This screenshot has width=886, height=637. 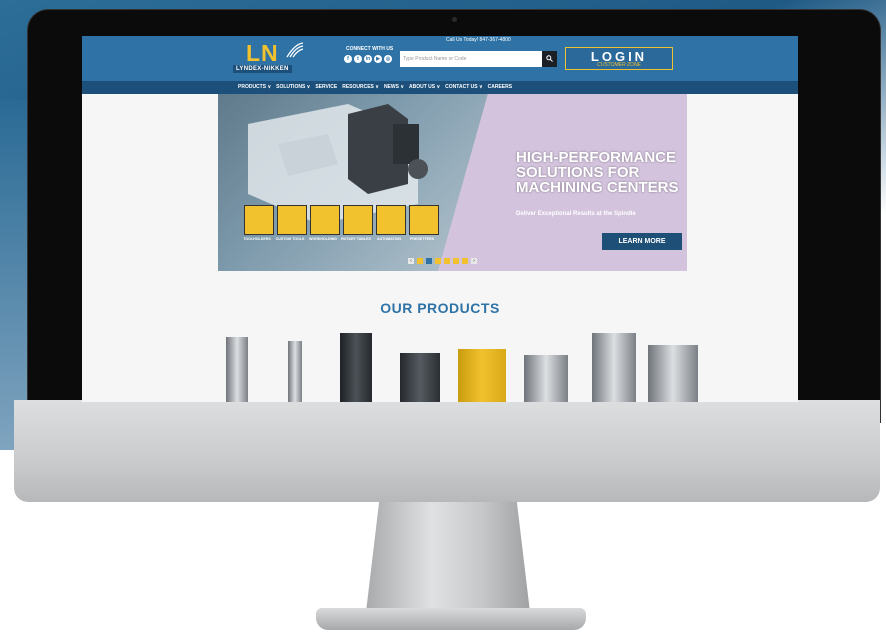 I want to click on product-presetter, so click(x=614, y=367).